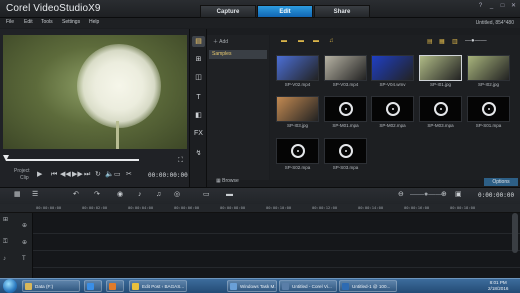  Describe the element at coordinates (345, 113) in the screenshot. I see `library-item: SP-M01.mpa` at that location.